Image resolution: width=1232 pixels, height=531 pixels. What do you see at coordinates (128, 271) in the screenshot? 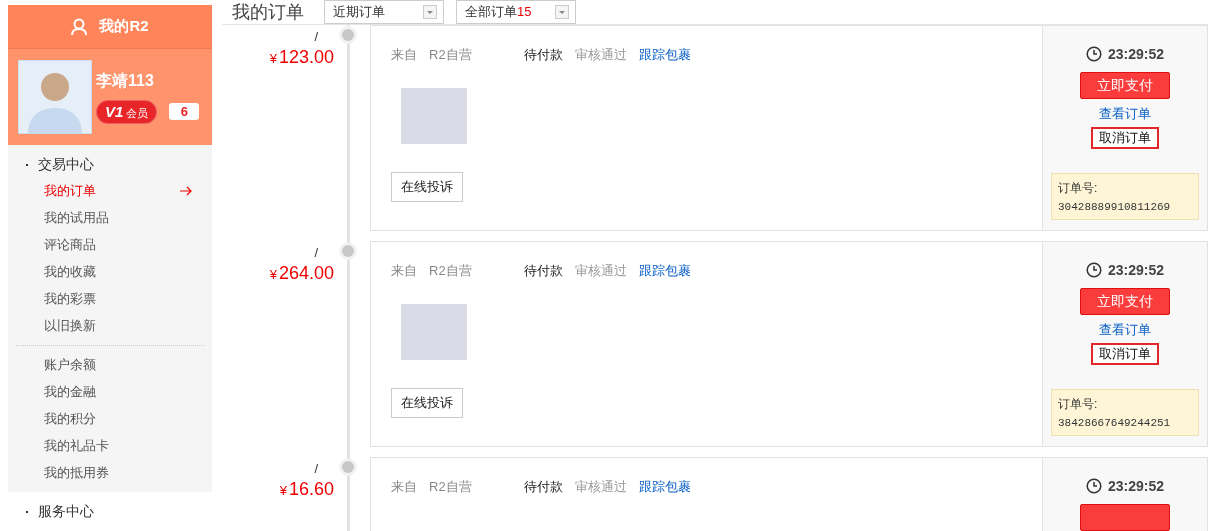
I see `sidebar-item: 我的收藏` at bounding box center [128, 271].